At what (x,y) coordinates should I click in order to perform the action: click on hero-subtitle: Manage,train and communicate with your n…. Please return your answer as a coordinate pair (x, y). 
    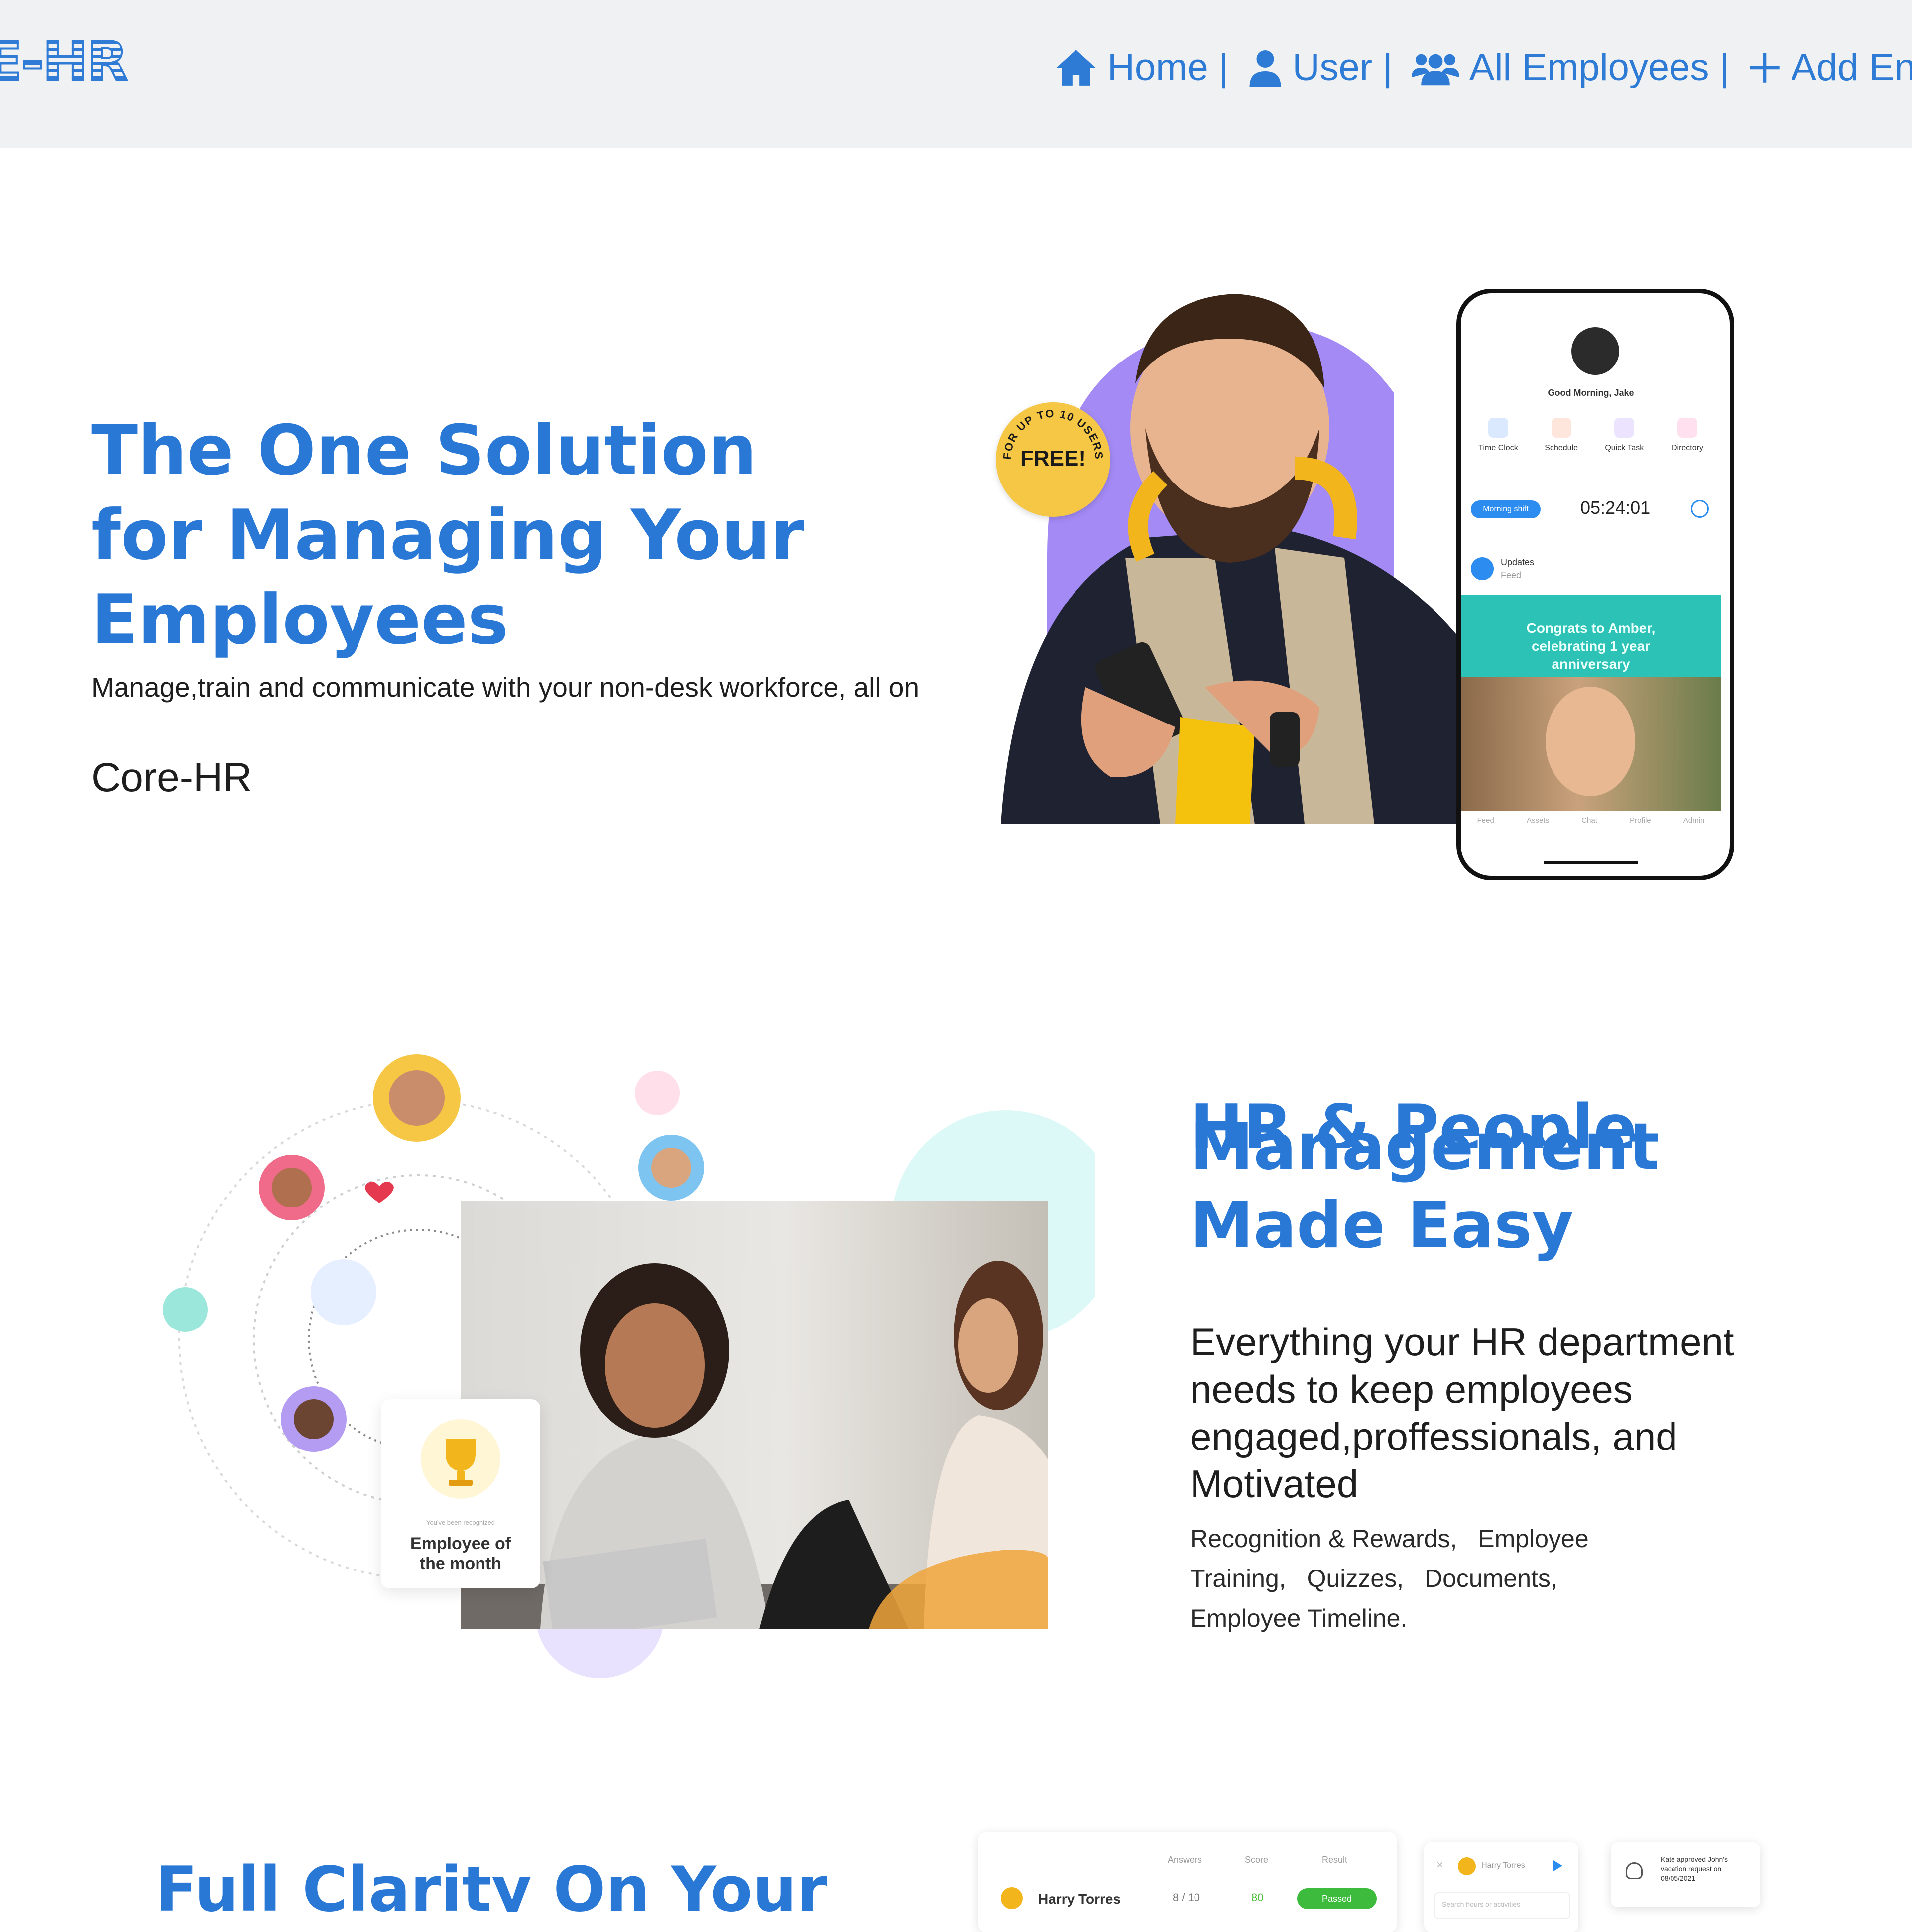
    Looking at the image, I should click on (505, 687).